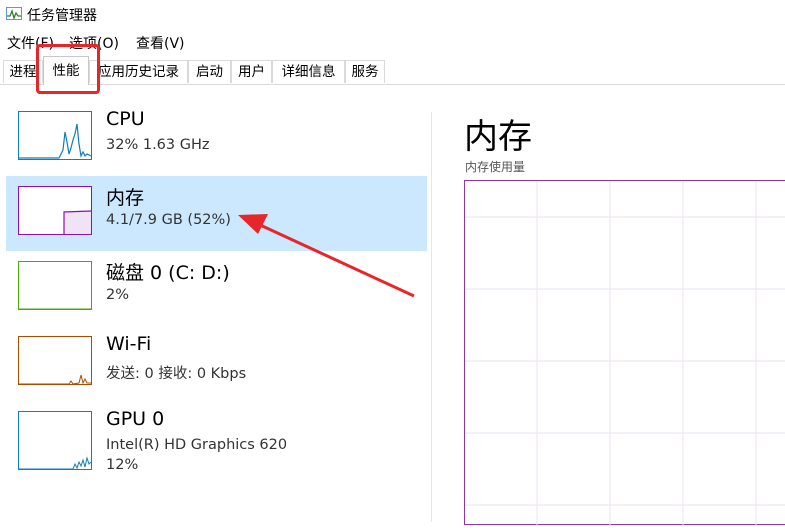 The width and height of the screenshot is (785, 530). What do you see at coordinates (326, 256) in the screenshot?
I see `annotation-arrow-icon` at bounding box center [326, 256].